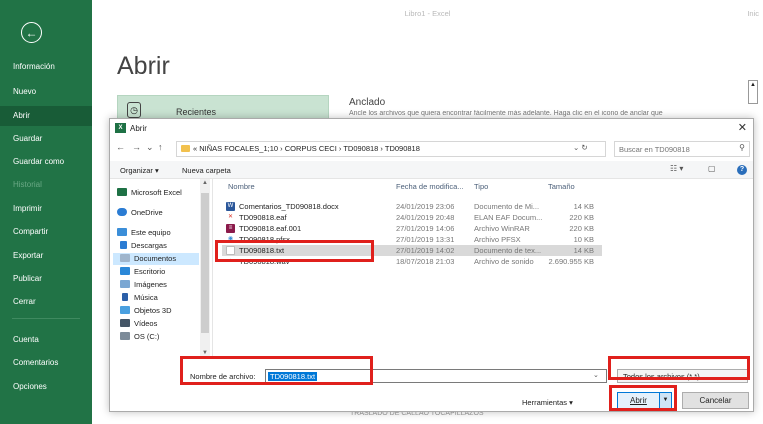  I want to click on help-icon: ?, so click(742, 170).